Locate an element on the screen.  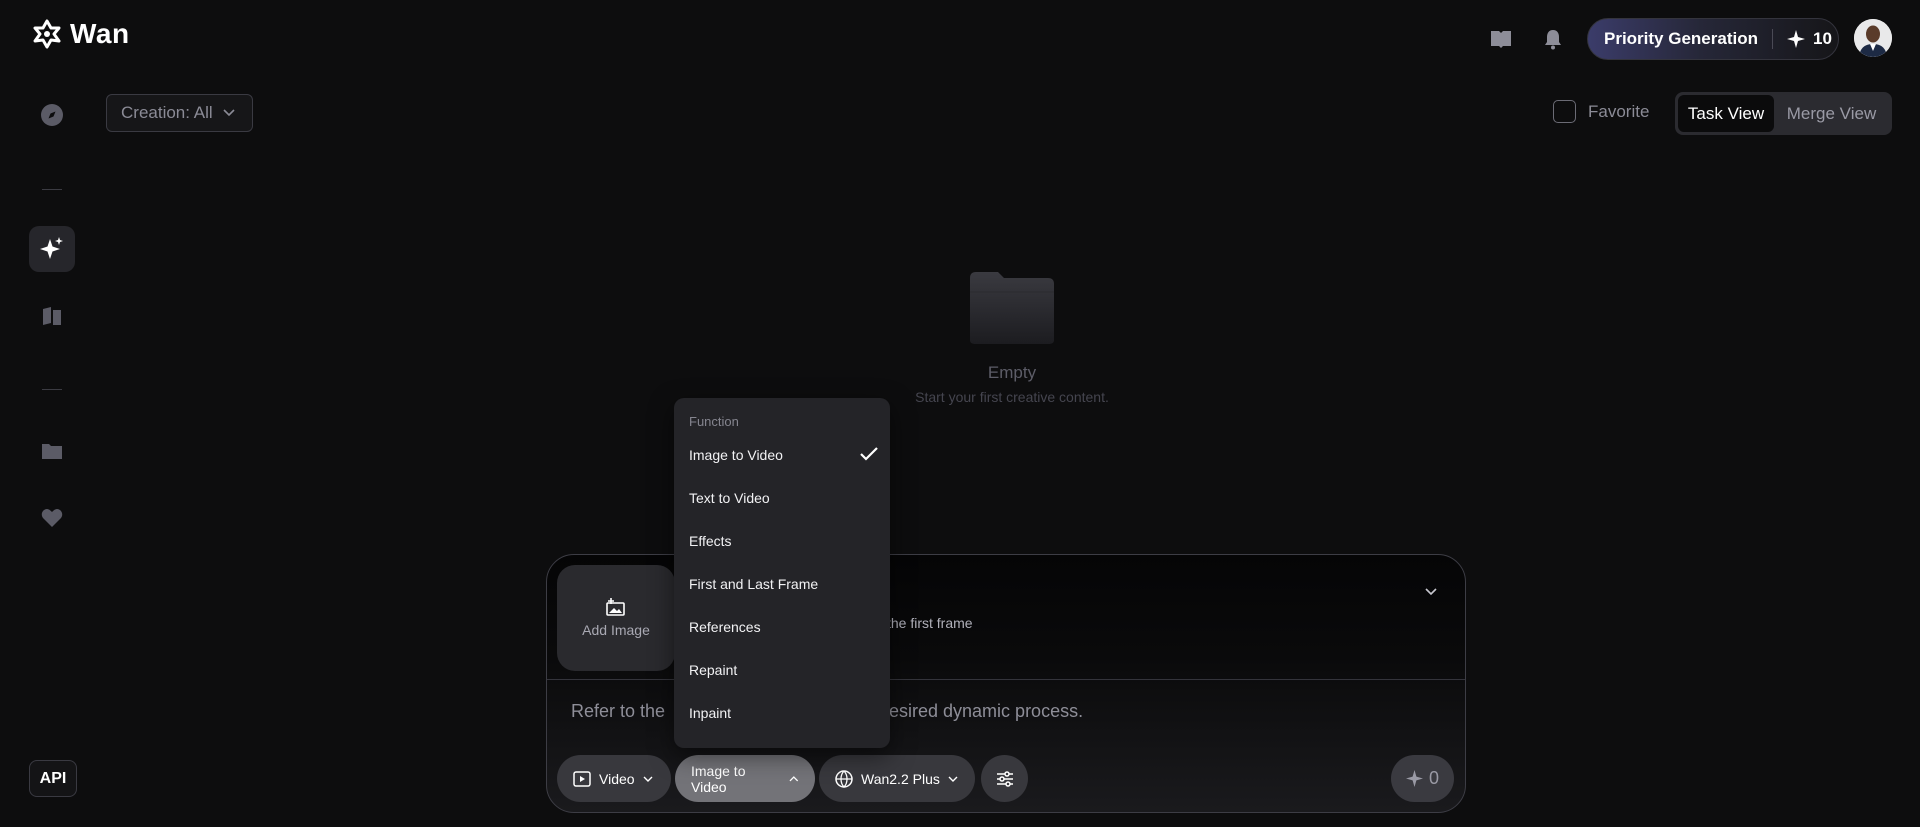
bell-icon is located at coordinates (1553, 39).